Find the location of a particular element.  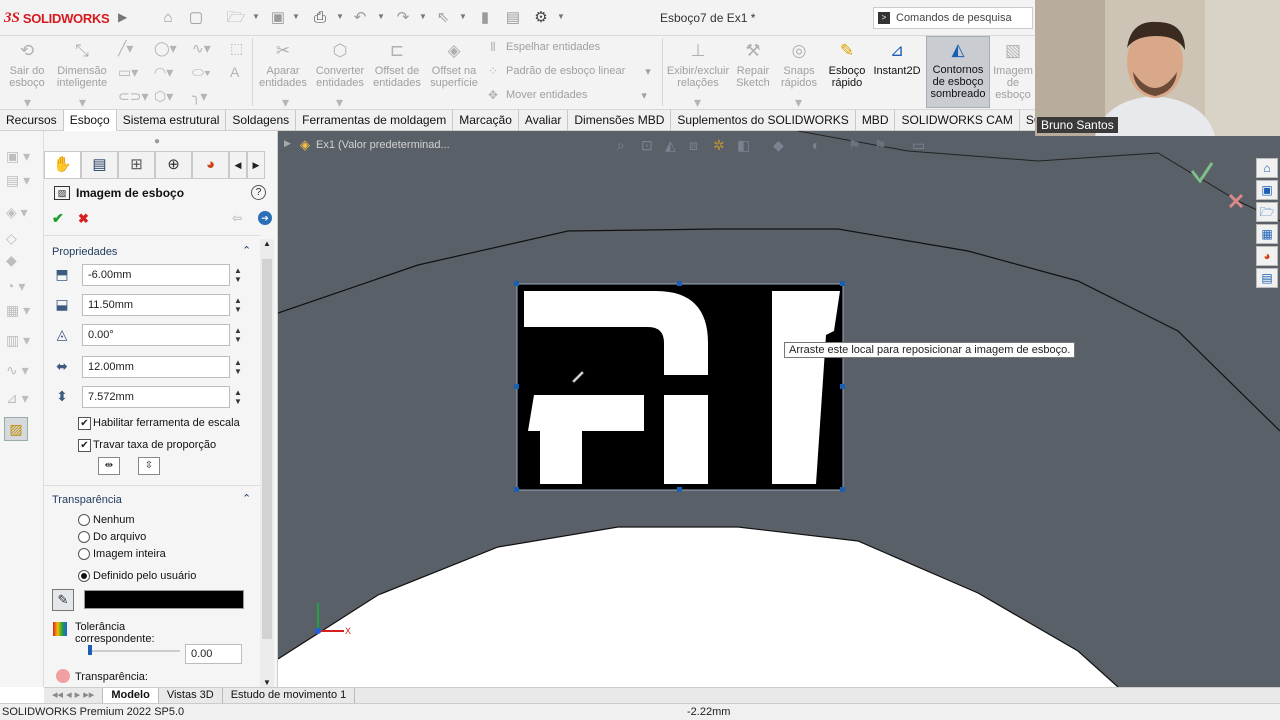

revolve-icon: ▤ ▾ is located at coordinates (21, 180).